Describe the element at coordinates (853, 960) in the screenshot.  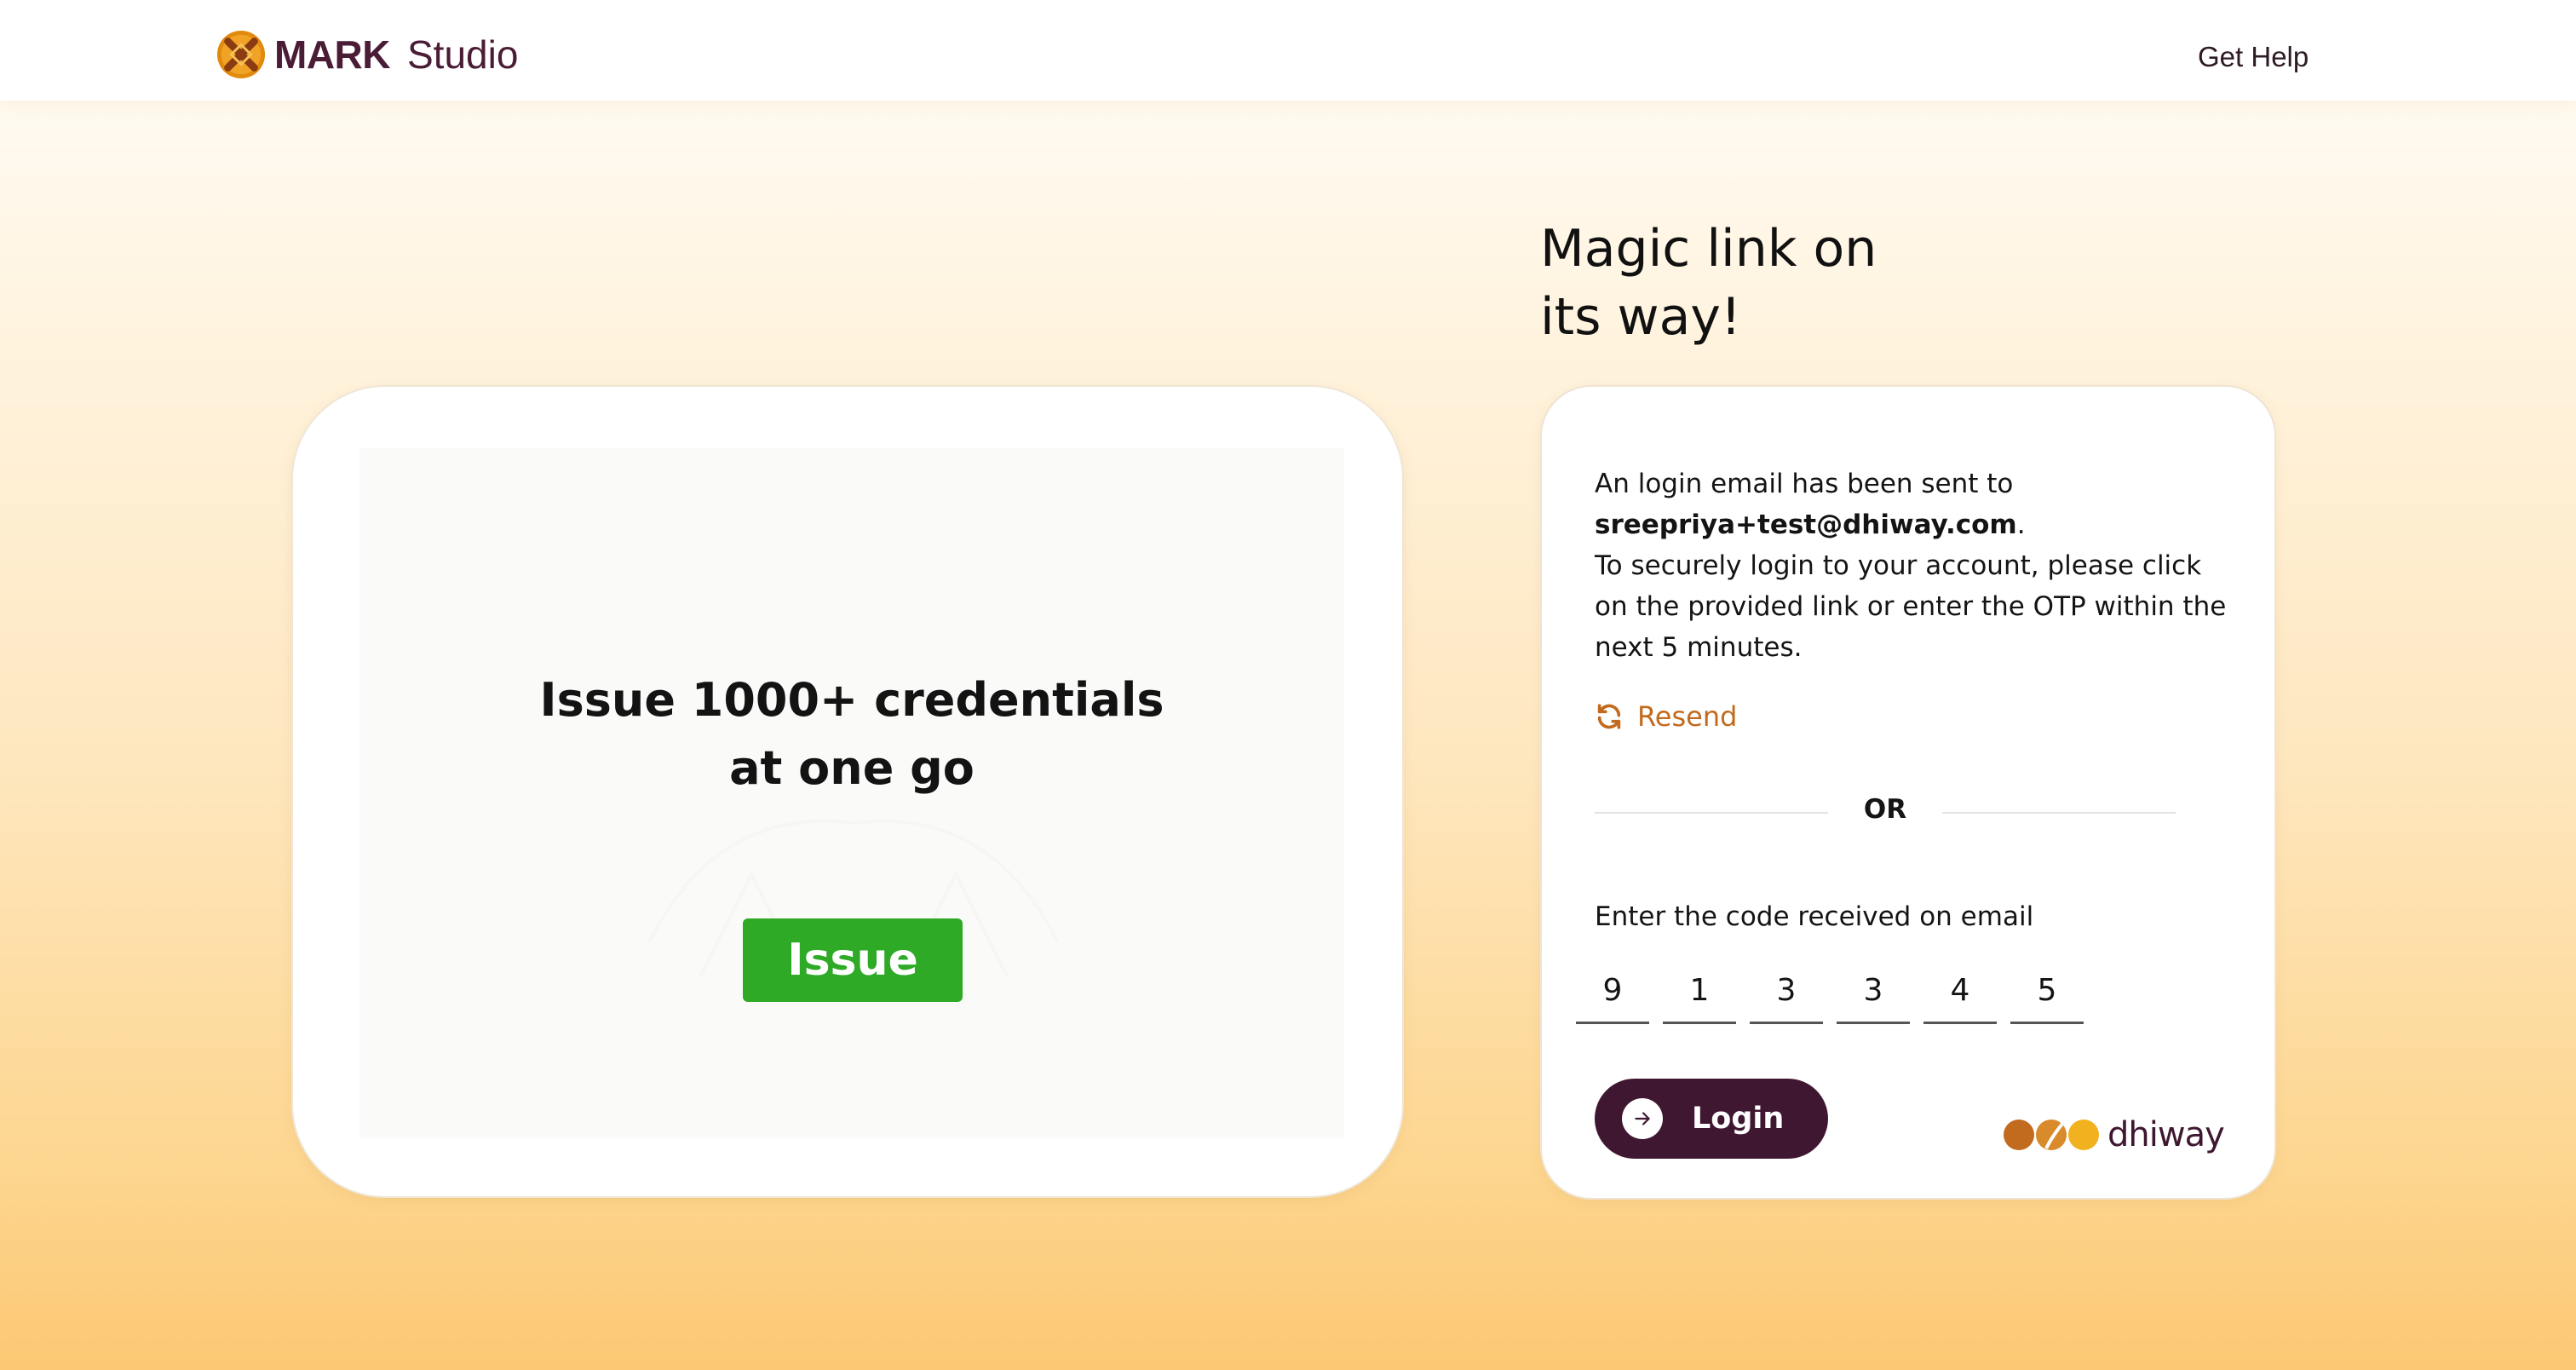
I see `issue-button: Issue` at that location.